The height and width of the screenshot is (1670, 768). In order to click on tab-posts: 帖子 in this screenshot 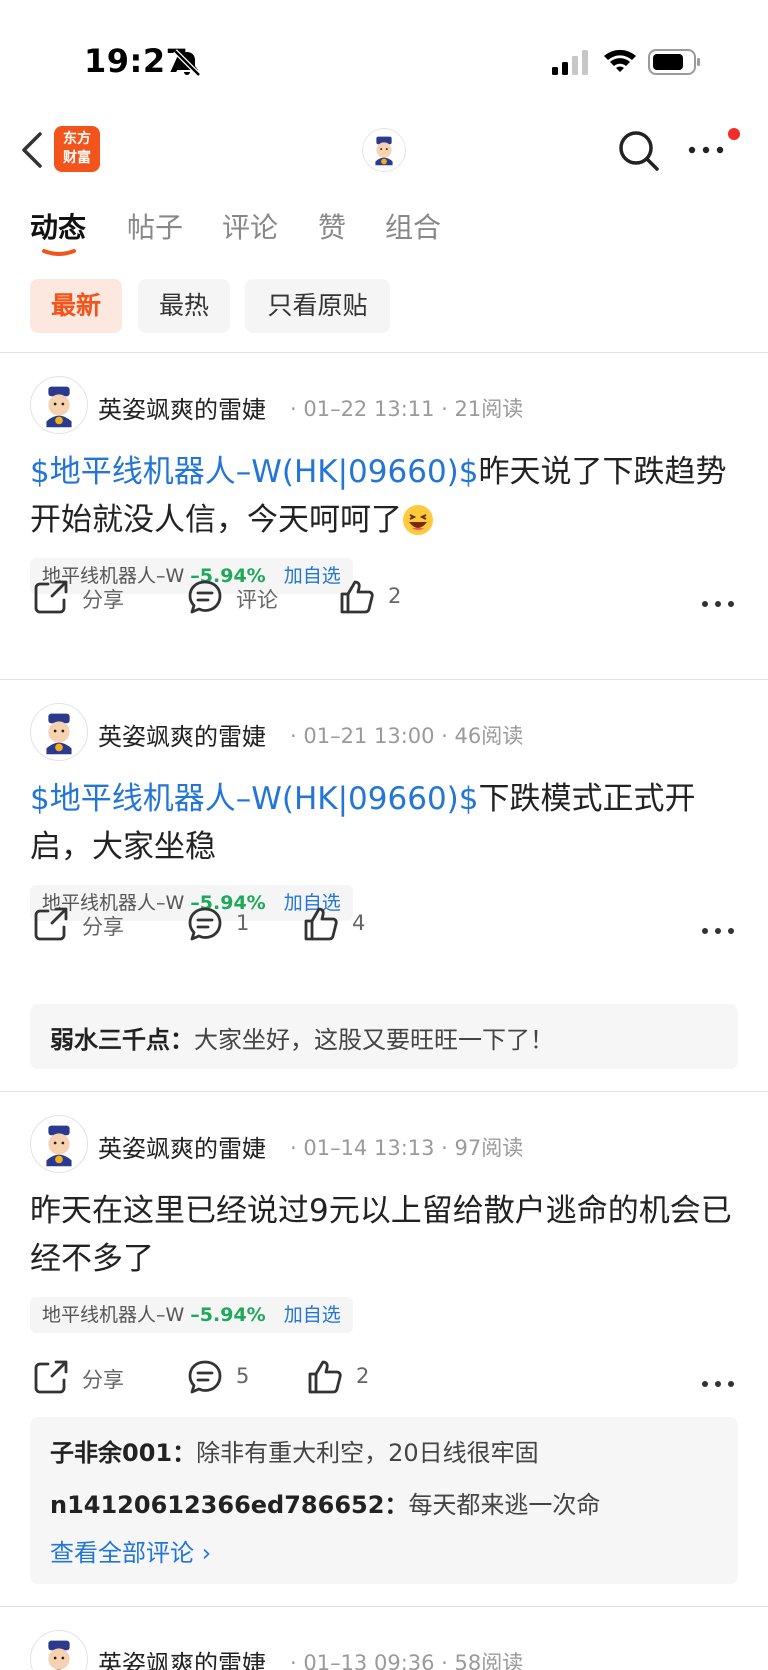, I will do `click(155, 226)`.